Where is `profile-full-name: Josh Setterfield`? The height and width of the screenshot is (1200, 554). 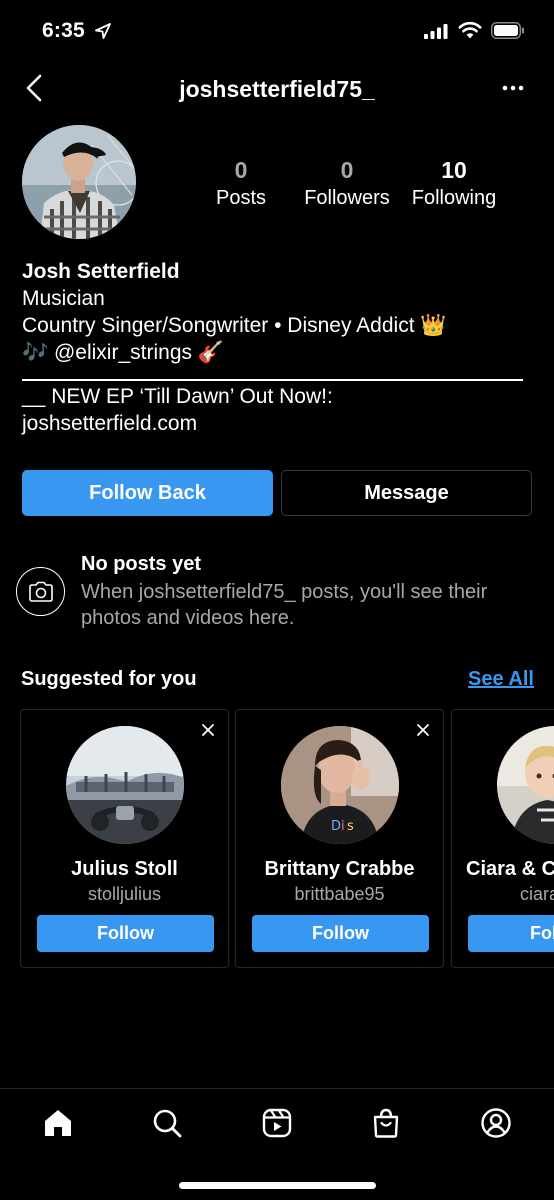 profile-full-name: Josh Setterfield is located at coordinates (101, 271).